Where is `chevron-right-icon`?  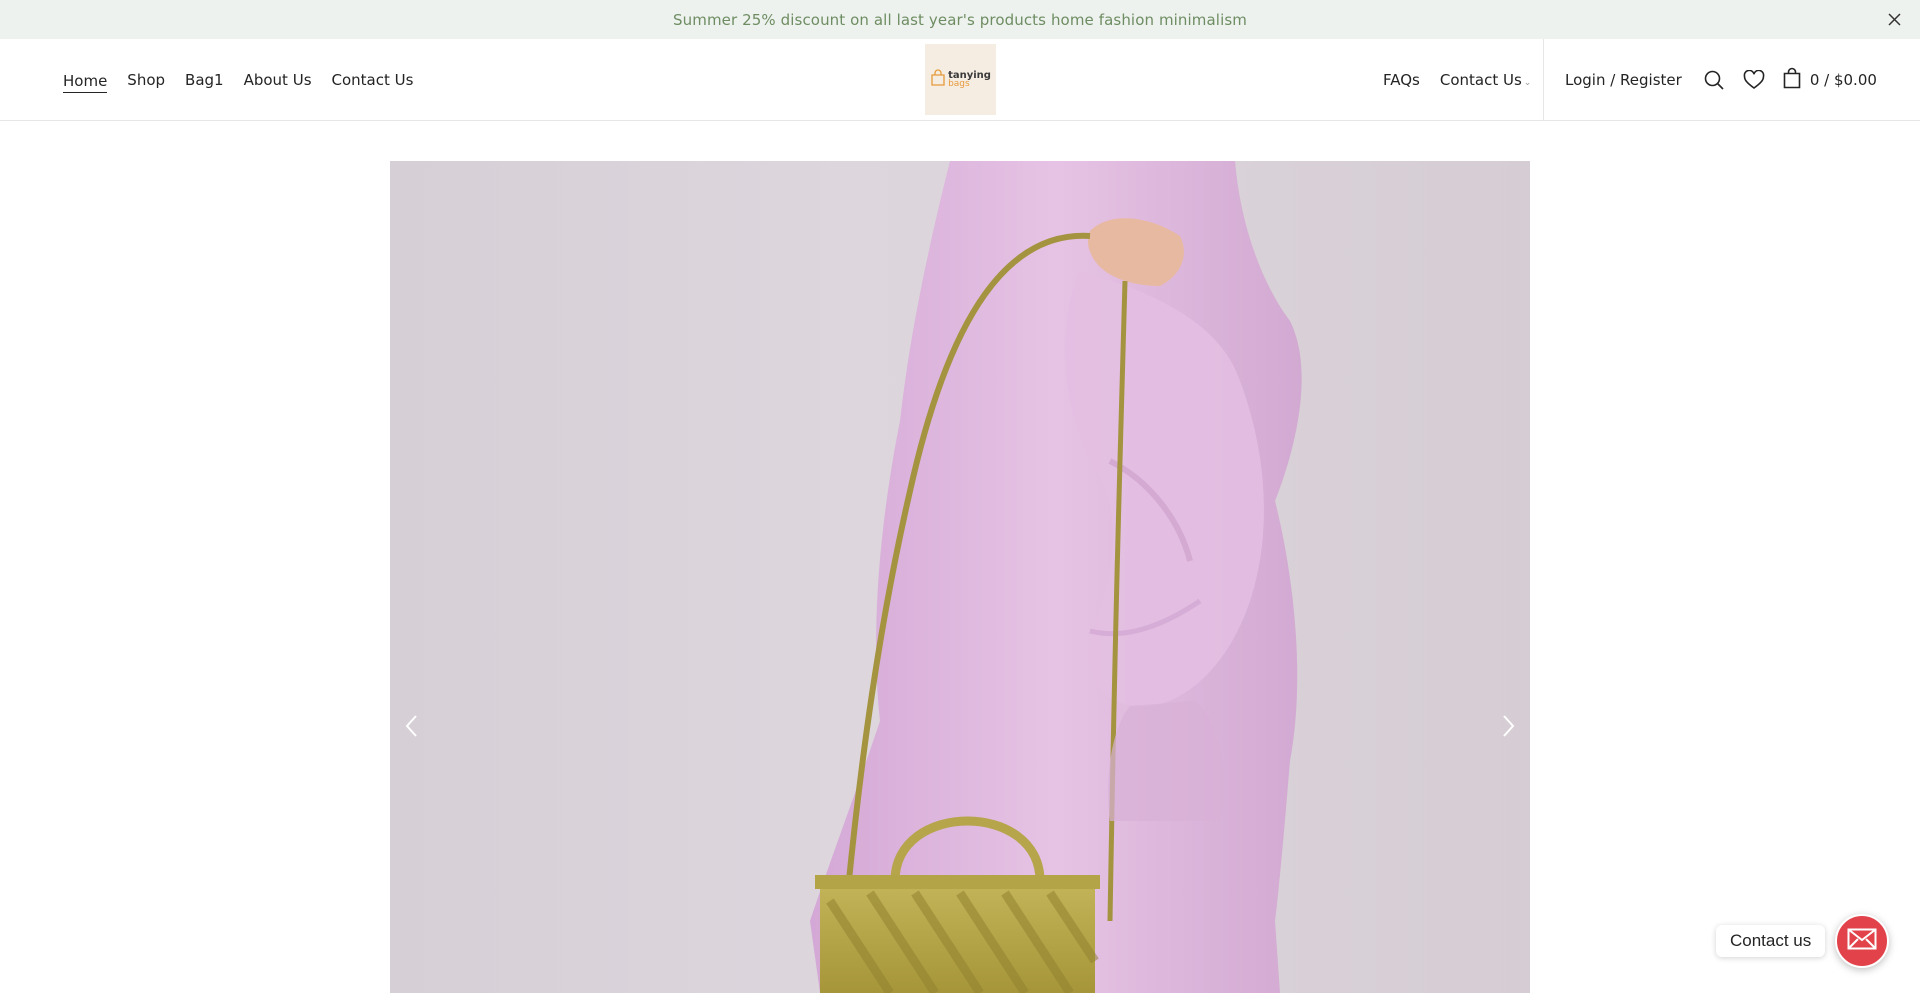 chevron-right-icon is located at coordinates (1508, 726).